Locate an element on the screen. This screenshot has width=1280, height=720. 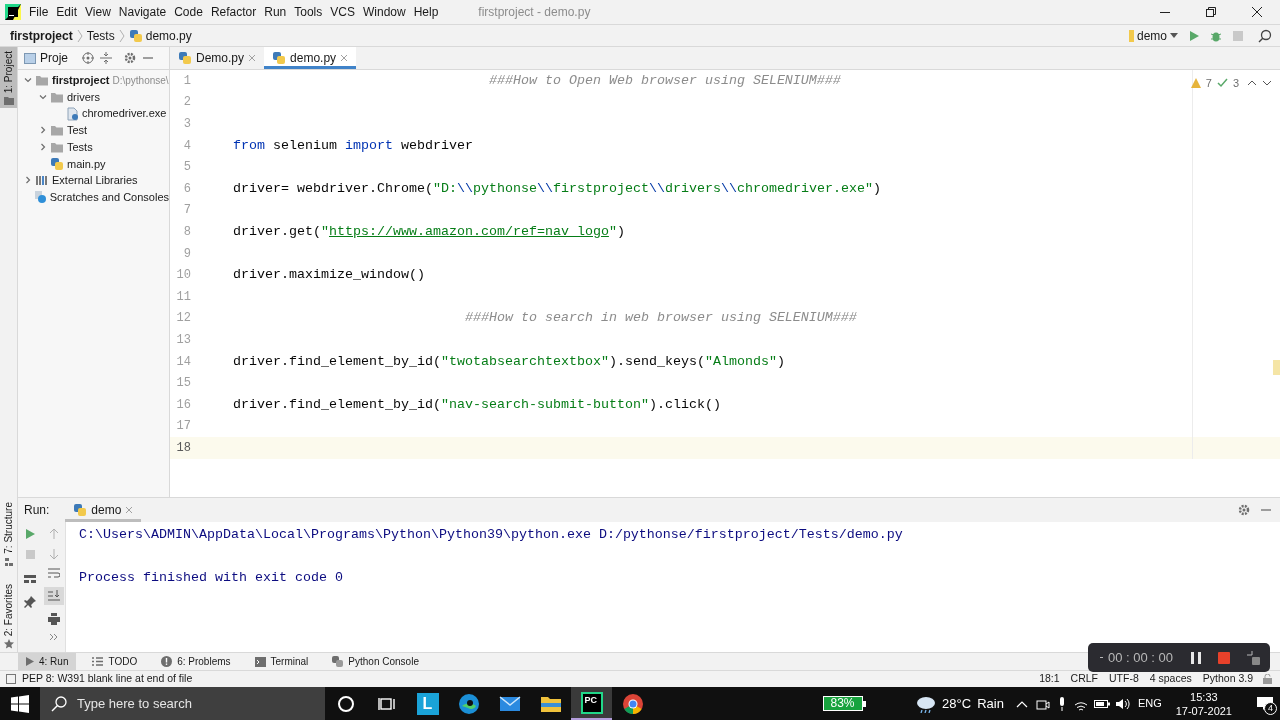
tree-item: Tests is located at coordinates (80, 147).